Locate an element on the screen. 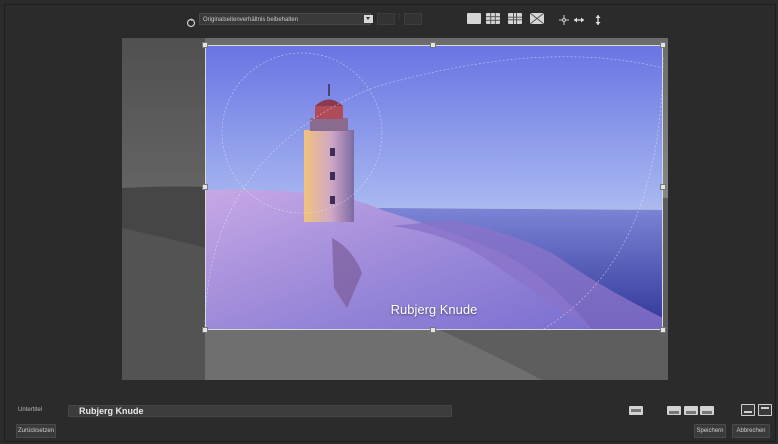  flip-vertical-icon is located at coordinates (598, 19).